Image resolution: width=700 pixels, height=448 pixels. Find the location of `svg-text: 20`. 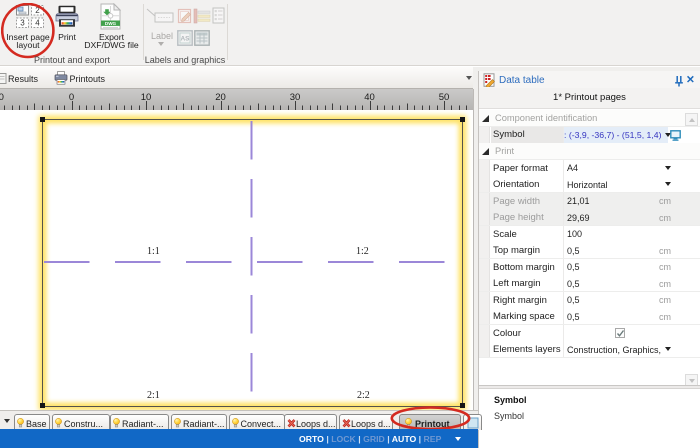

svg-text: 20 is located at coordinates (220, 97).